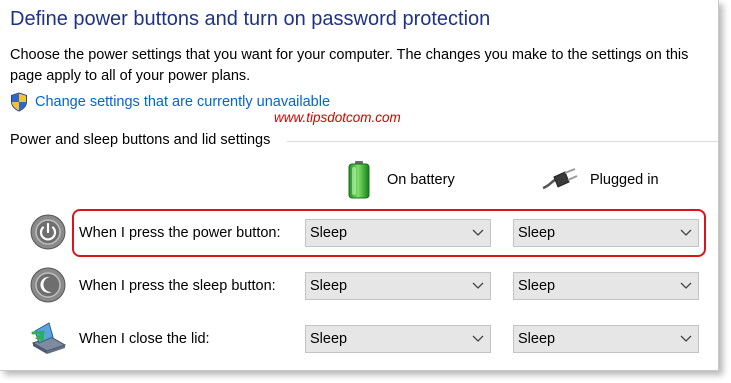 This screenshot has width=731, height=383. I want to click on battery-icon, so click(359, 180).